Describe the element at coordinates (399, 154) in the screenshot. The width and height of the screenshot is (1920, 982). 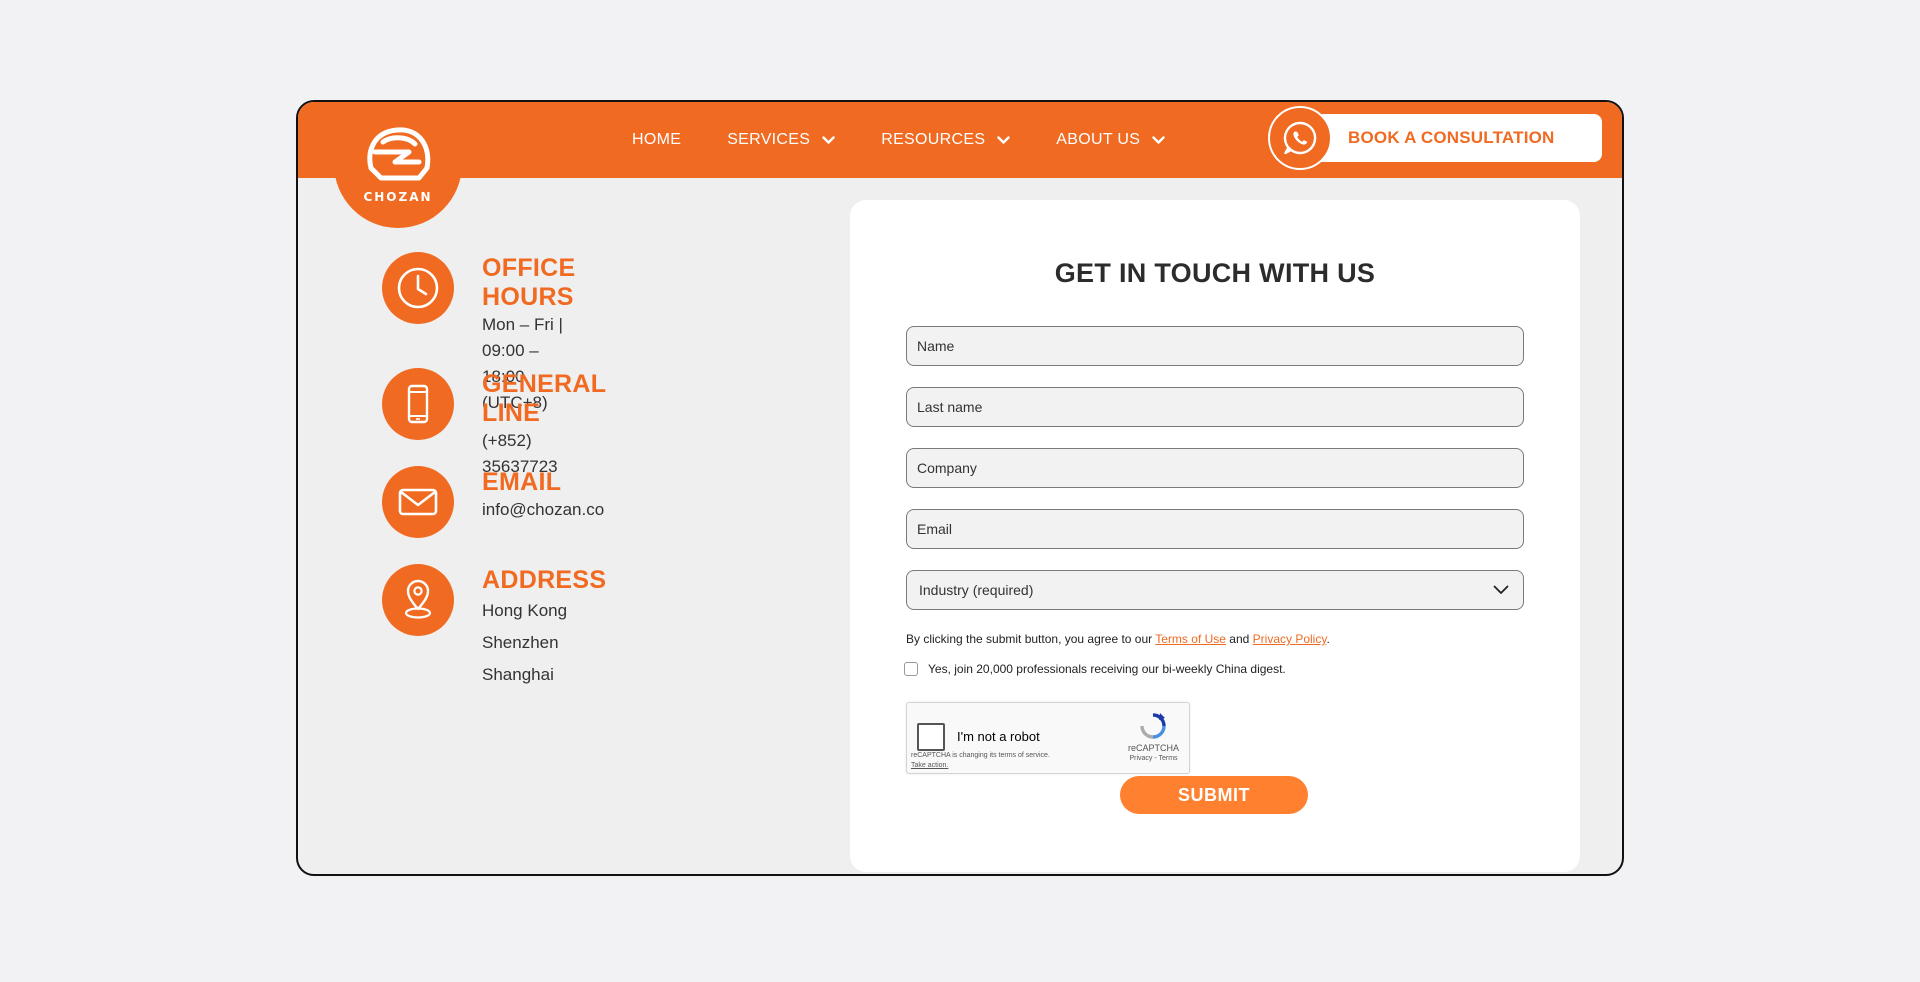
I see `helmet-logo-icon` at that location.